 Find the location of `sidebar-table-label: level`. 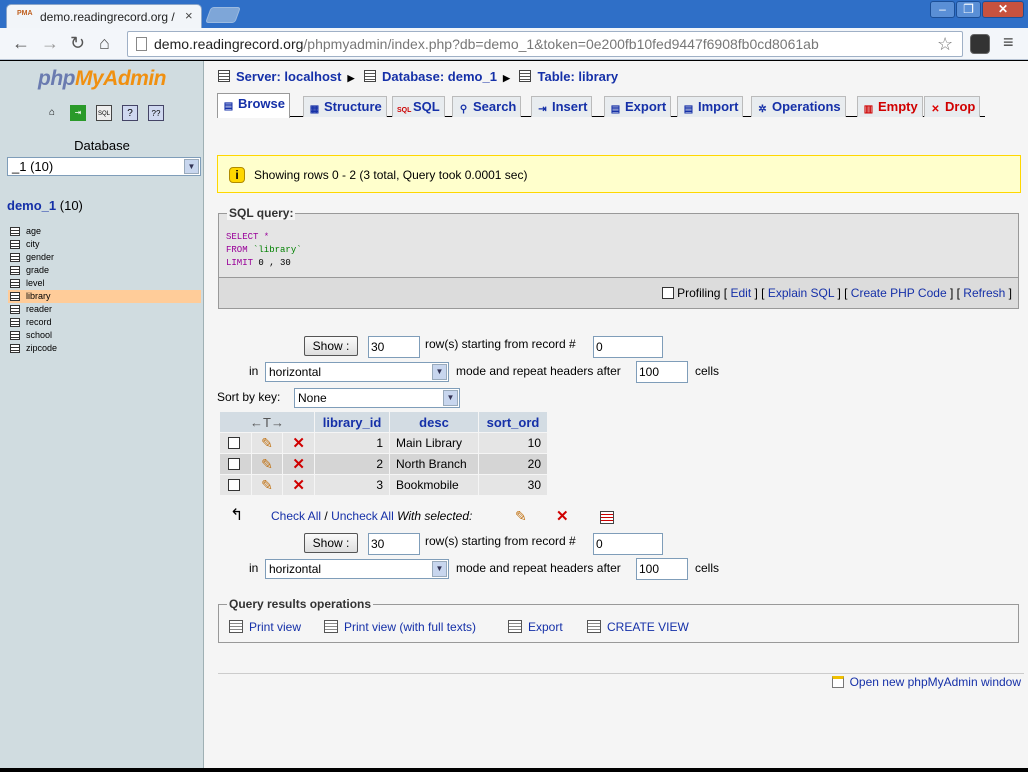

sidebar-table-label: level is located at coordinates (35, 283).